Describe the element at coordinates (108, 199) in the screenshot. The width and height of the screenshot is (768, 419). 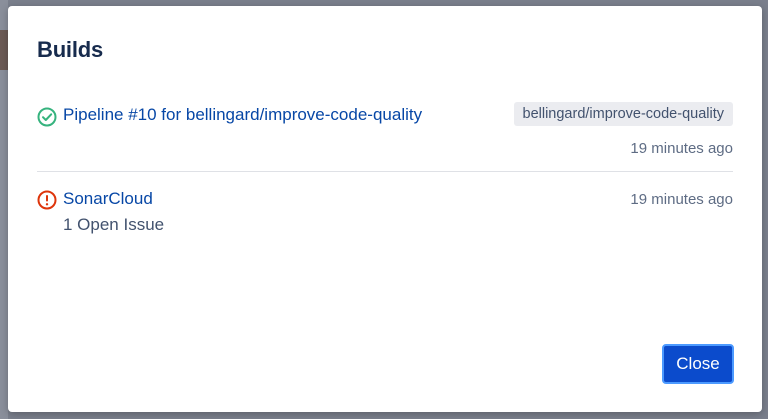
I see `build-link-sonarcloud: SonarCloud` at that location.